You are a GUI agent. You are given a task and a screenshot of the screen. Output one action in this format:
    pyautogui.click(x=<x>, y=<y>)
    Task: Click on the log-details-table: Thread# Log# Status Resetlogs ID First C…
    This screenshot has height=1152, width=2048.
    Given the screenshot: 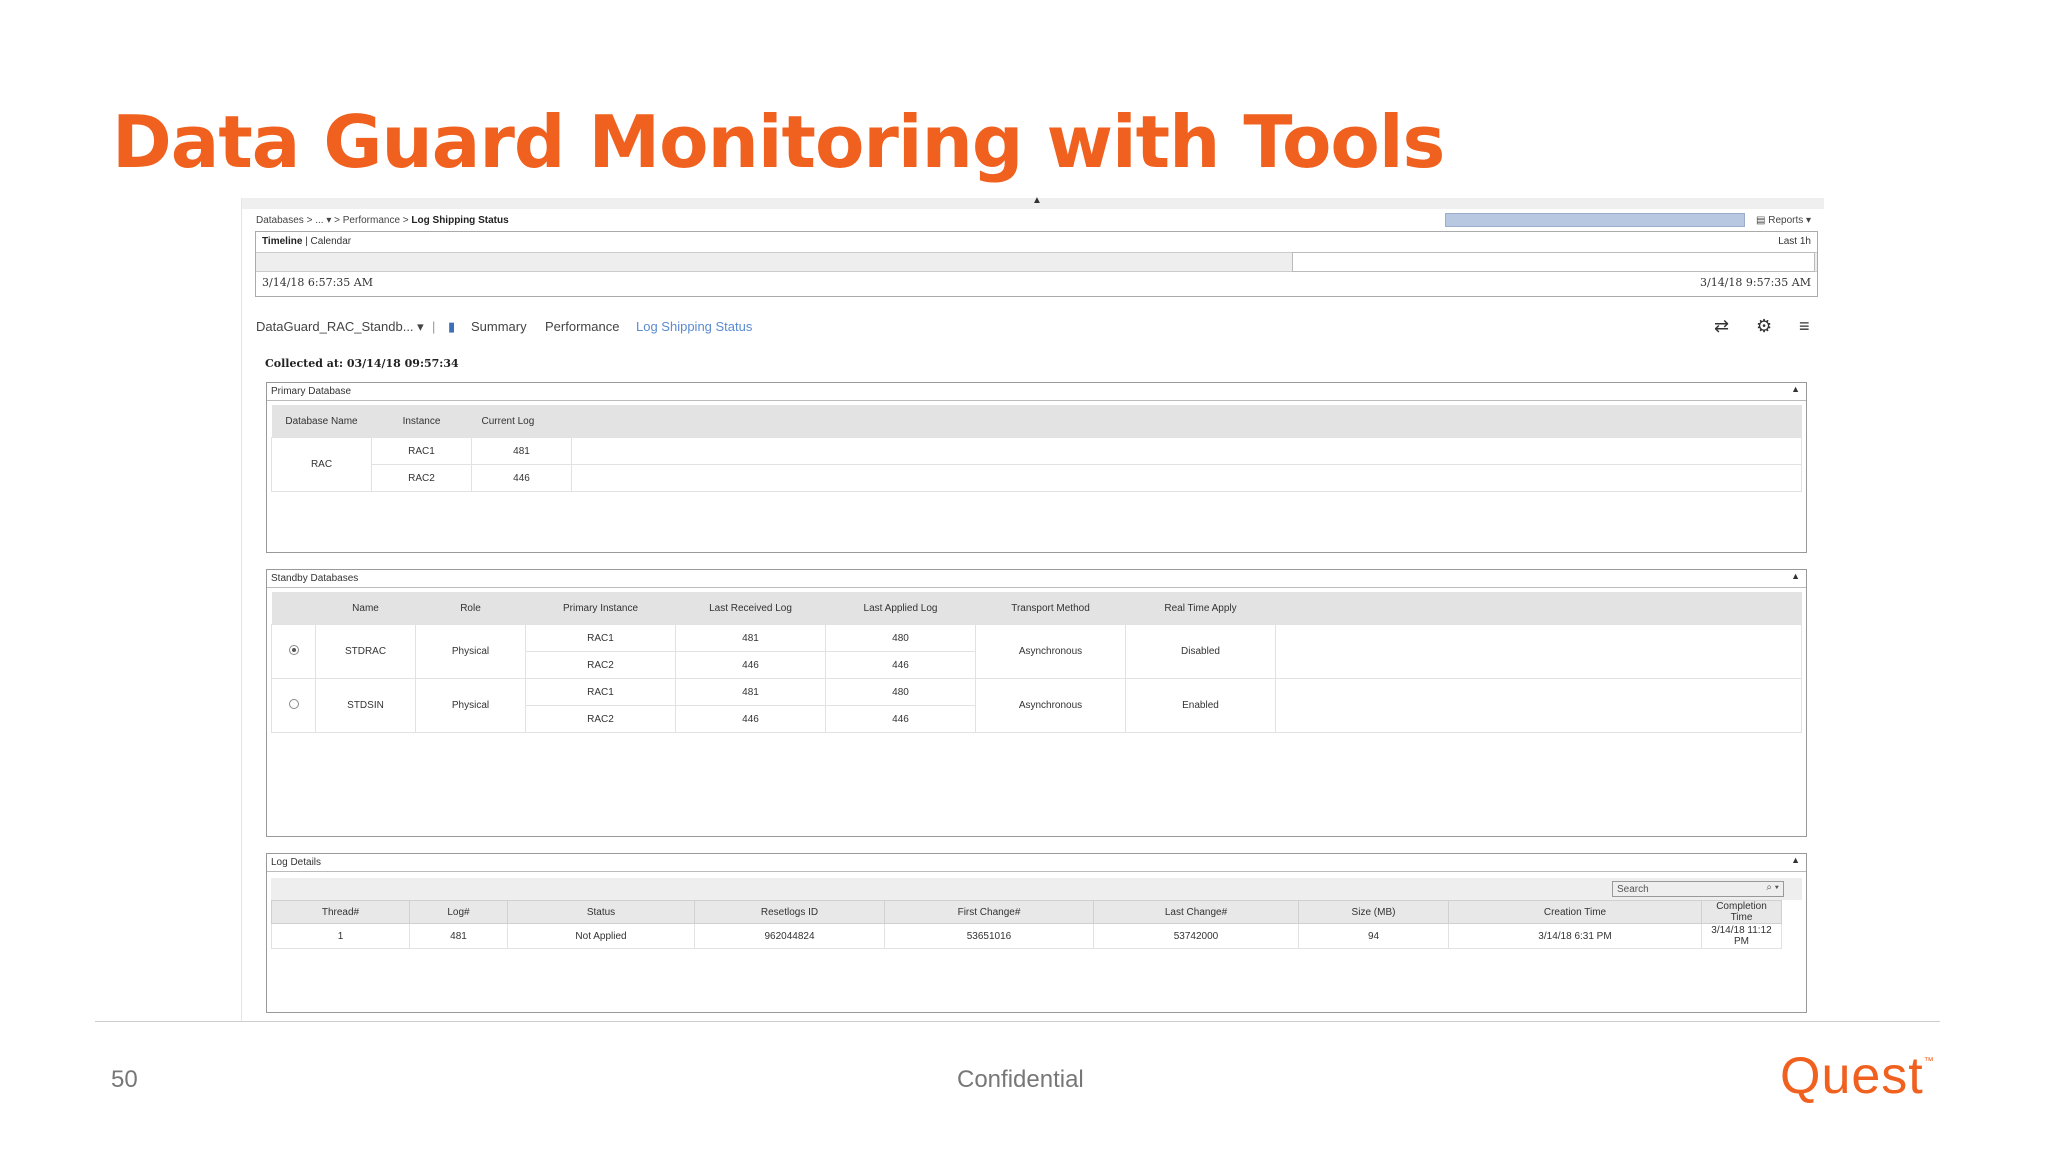 What is the action you would take?
    pyautogui.click(x=1026, y=924)
    